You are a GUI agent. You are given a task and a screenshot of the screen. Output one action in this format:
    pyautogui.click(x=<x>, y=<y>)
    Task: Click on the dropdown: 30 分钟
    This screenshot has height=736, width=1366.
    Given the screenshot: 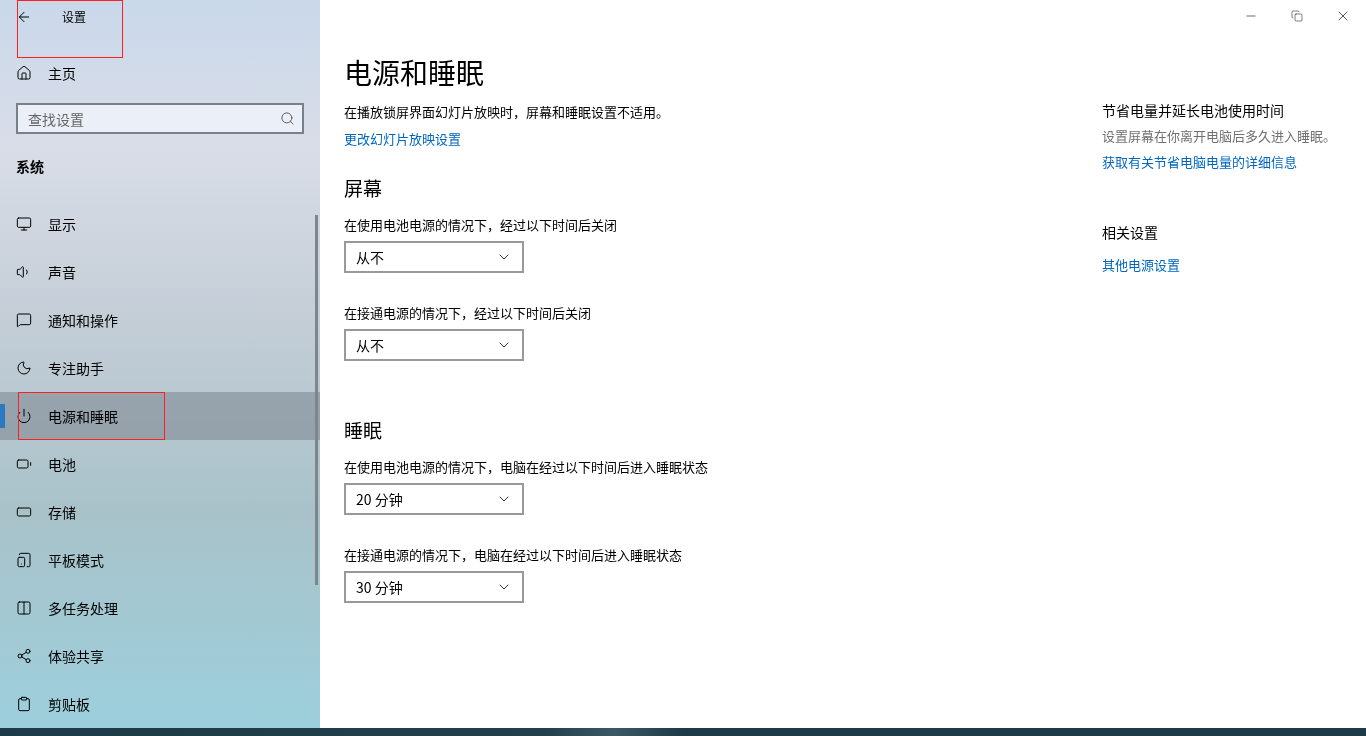 What is the action you would take?
    pyautogui.click(x=434, y=587)
    